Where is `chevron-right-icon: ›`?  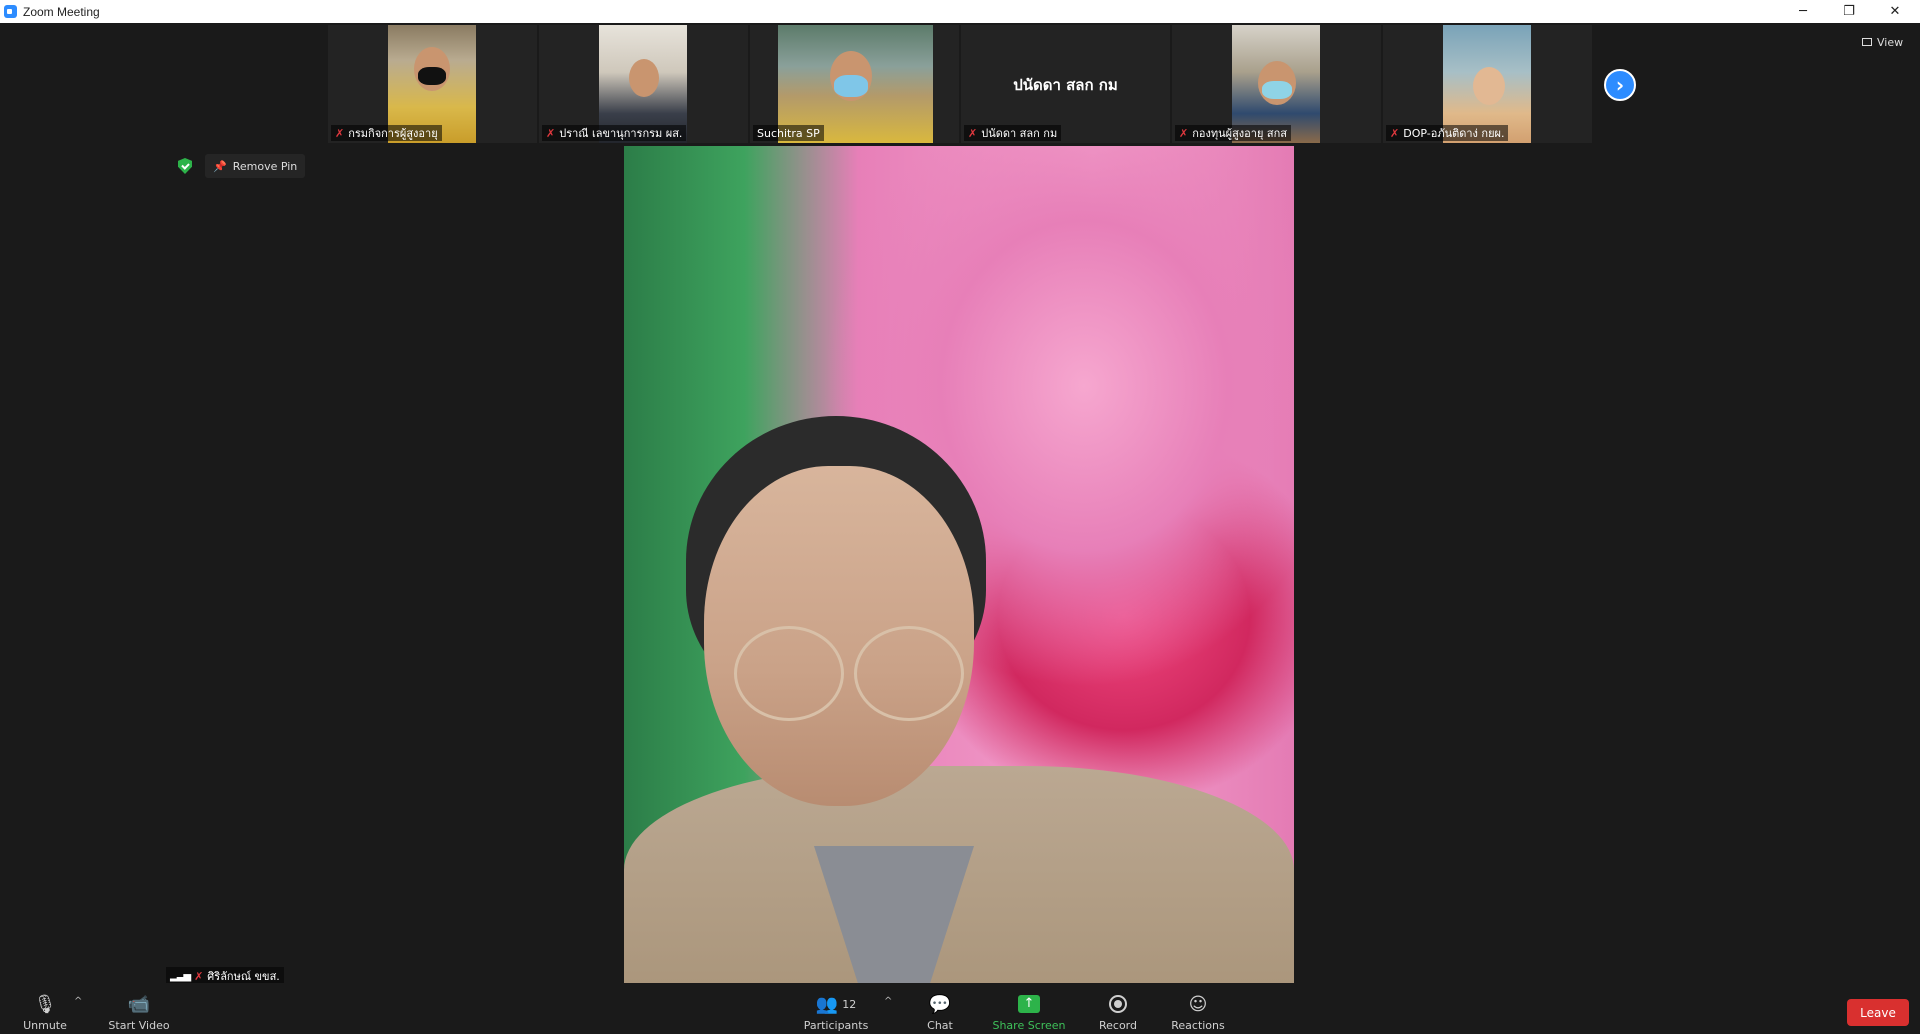 chevron-right-icon: › is located at coordinates (1620, 85).